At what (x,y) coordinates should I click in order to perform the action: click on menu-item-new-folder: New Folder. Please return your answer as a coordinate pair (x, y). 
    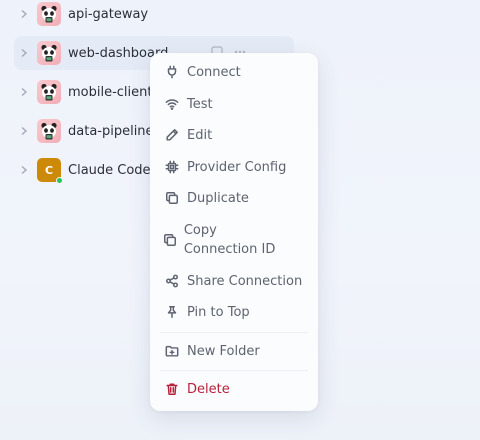
    Looking at the image, I should click on (237, 351).